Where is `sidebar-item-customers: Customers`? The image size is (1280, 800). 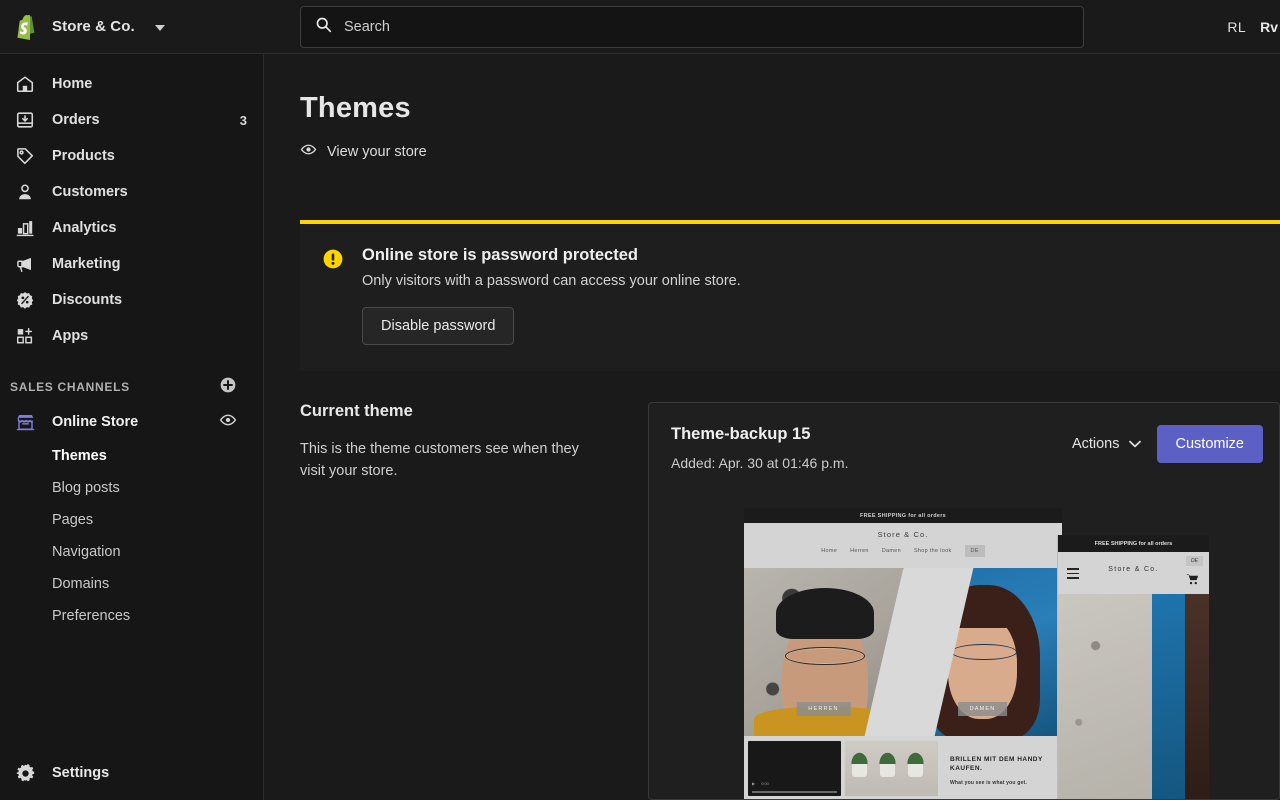
sidebar-item-customers: Customers is located at coordinates (131, 192).